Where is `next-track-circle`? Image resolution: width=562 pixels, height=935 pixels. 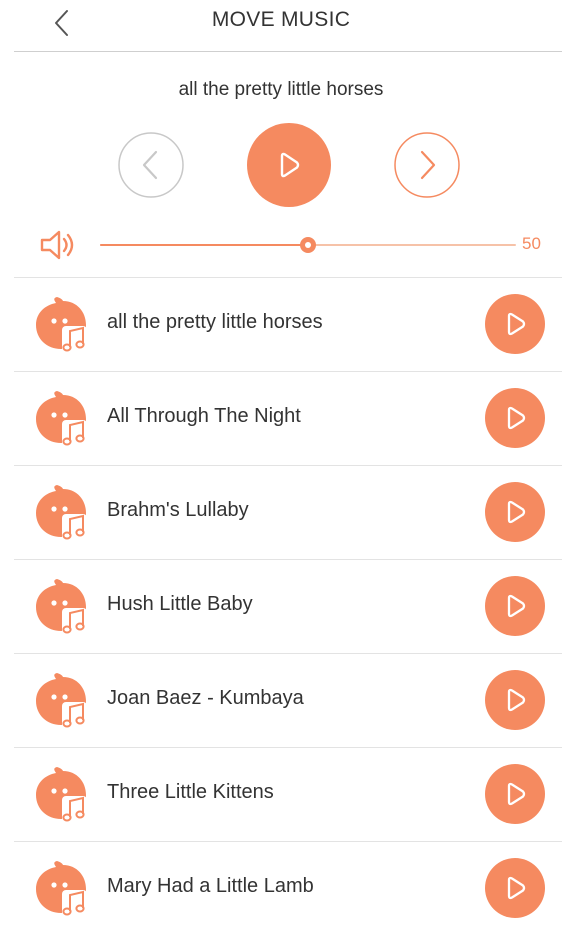 next-track-circle is located at coordinates (427, 165).